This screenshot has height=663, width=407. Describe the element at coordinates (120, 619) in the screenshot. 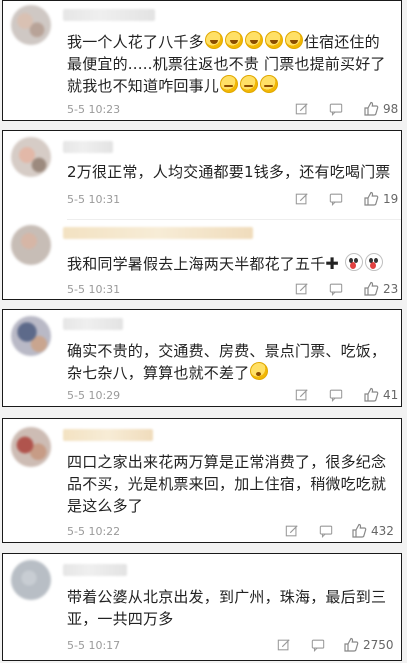

I see `comment-text-line: 亚，一共四万多` at that location.